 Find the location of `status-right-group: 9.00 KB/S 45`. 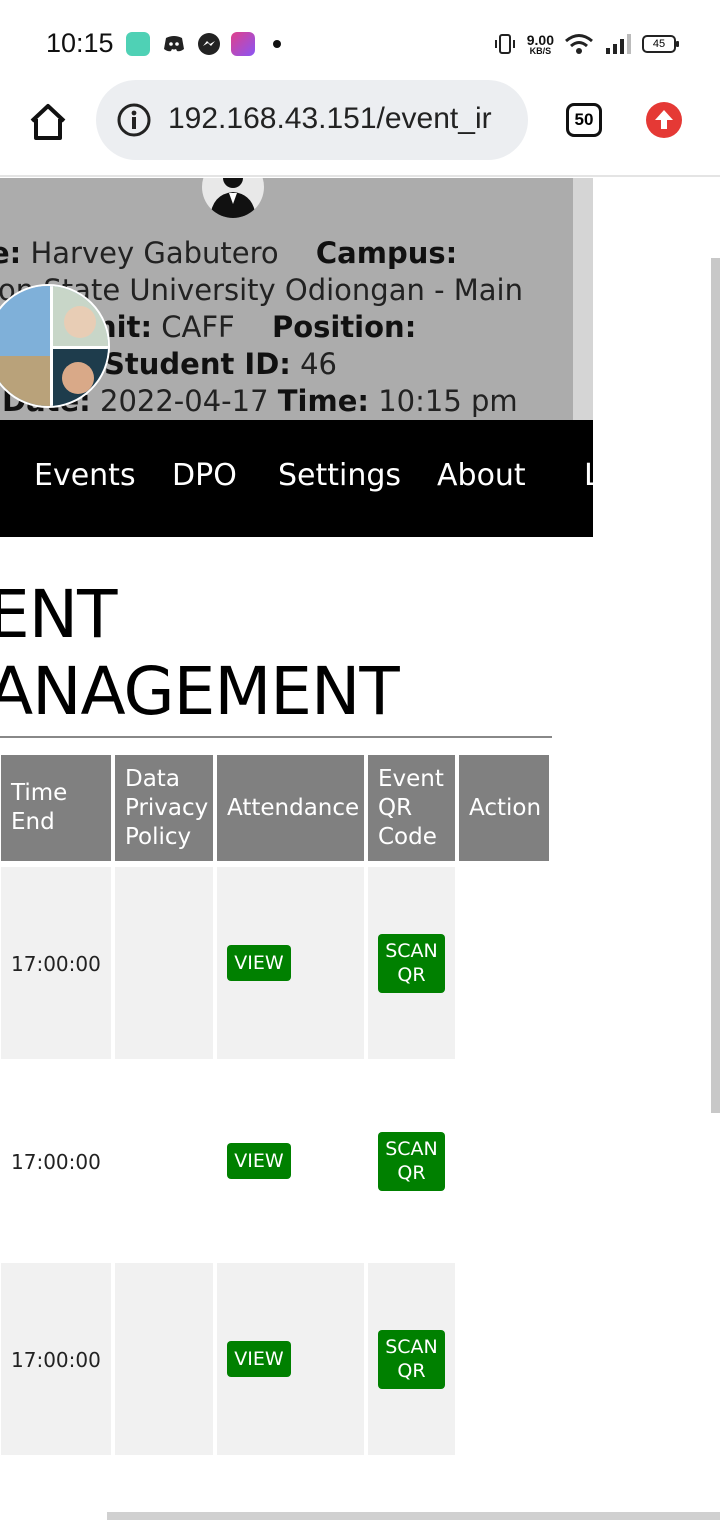

status-right-group: 9.00 KB/S 45 is located at coordinates (586, 44).